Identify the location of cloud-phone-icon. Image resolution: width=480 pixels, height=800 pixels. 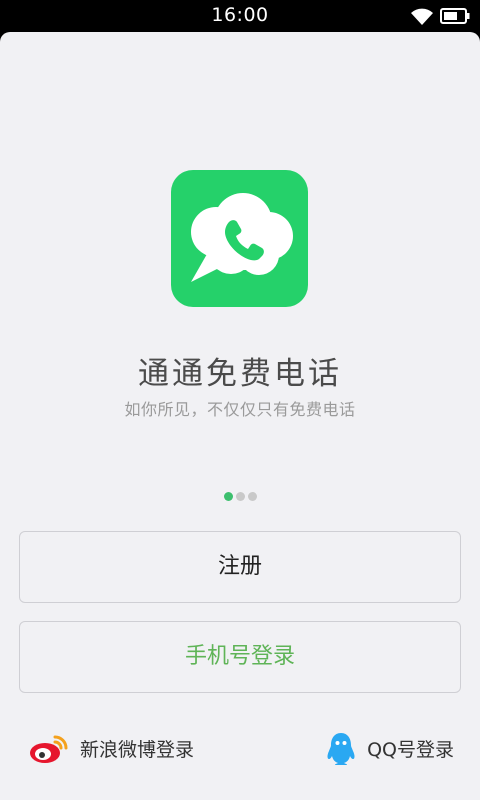
(239, 238).